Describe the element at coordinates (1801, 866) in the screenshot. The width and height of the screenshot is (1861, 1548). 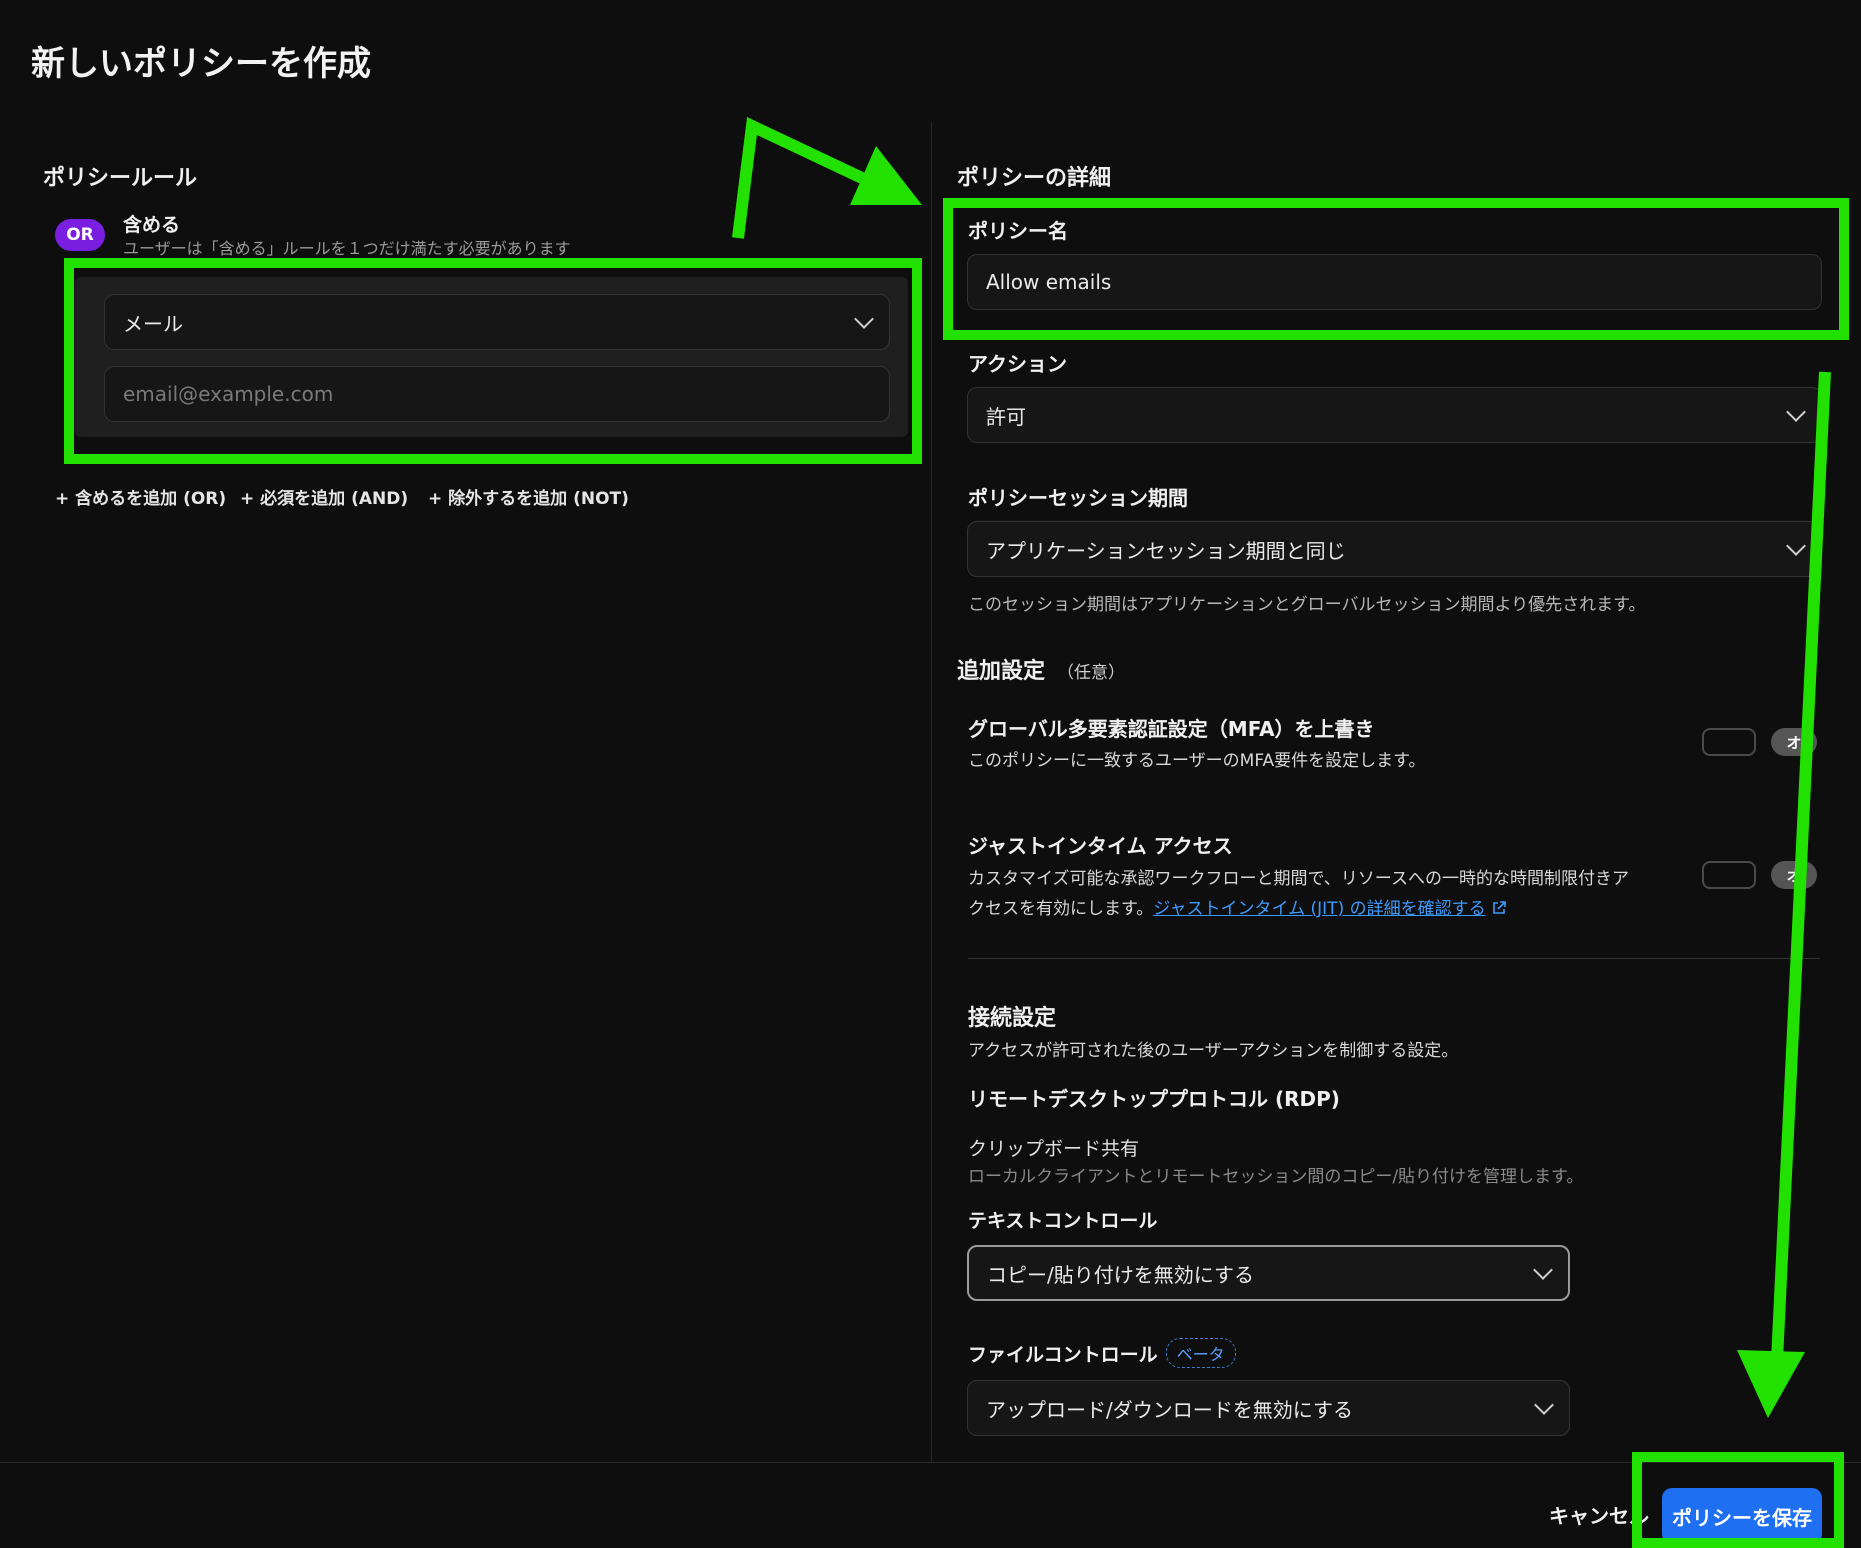
I see `annotation-arrow-right` at that location.